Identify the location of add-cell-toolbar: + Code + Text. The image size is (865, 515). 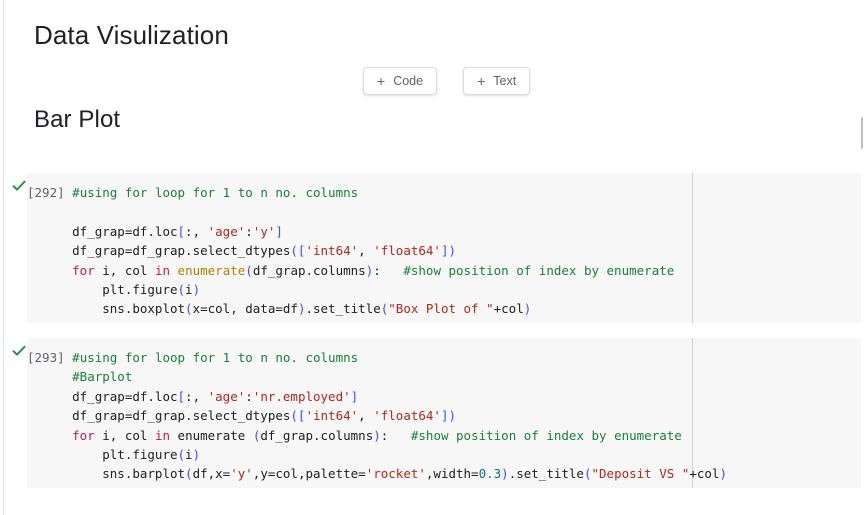
(447, 81).